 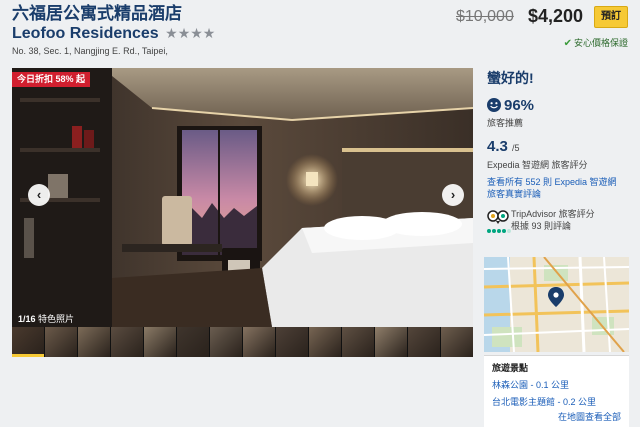 I want to click on thumbnail-strip, so click(x=242, y=342).